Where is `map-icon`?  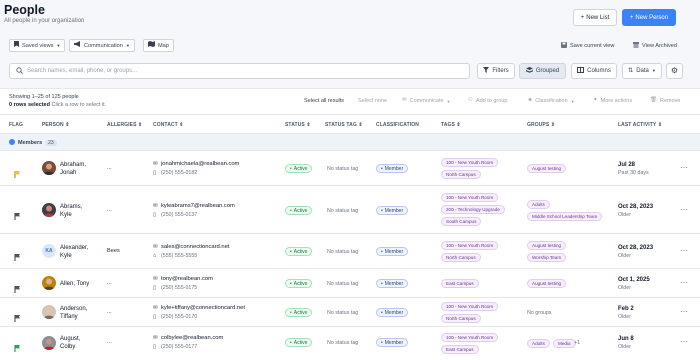 map-icon is located at coordinates (151, 45).